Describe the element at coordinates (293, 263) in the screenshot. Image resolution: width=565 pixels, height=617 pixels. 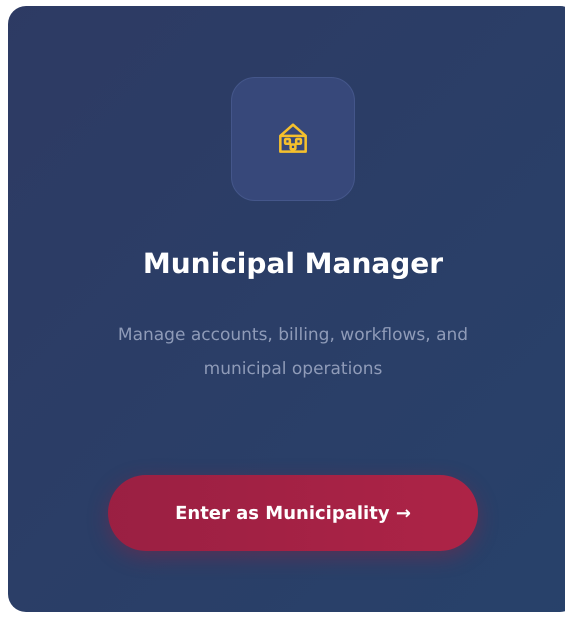
I see `card-title: Municipal Manager` at that location.